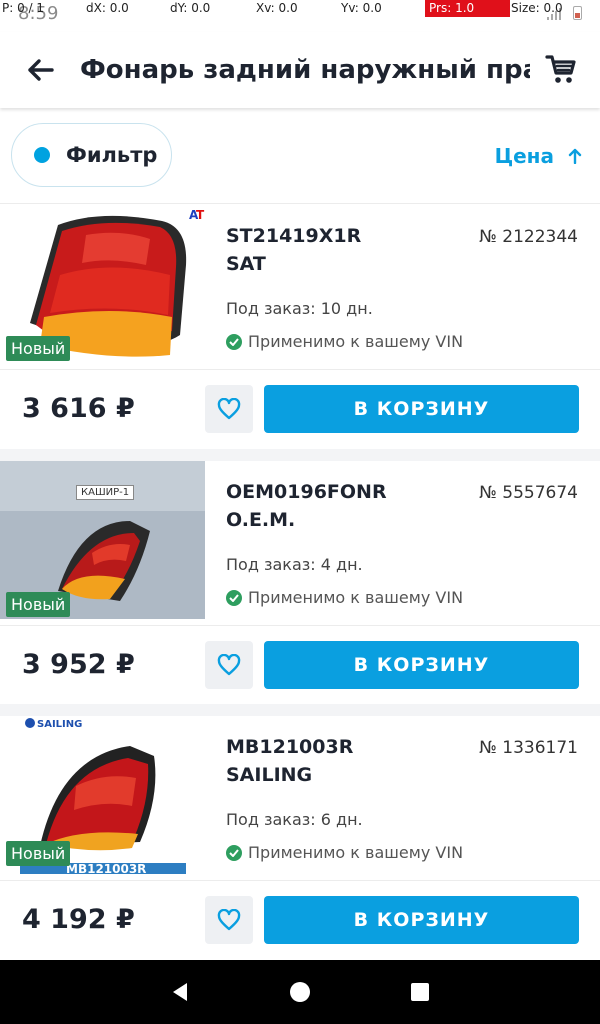  I want to click on debug-prs: Prs: 1.0, so click(467, 8).